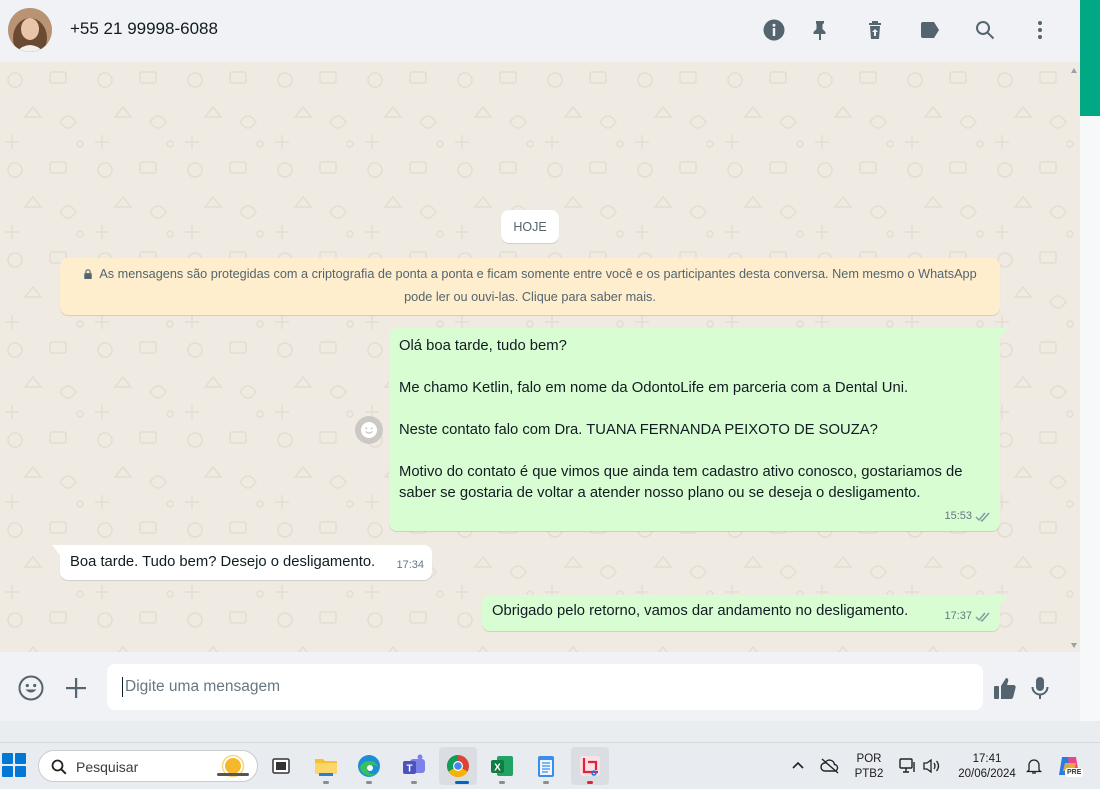 The width and height of the screenshot is (1100, 789). I want to click on clock-date: 20/06/2024, so click(987, 774).